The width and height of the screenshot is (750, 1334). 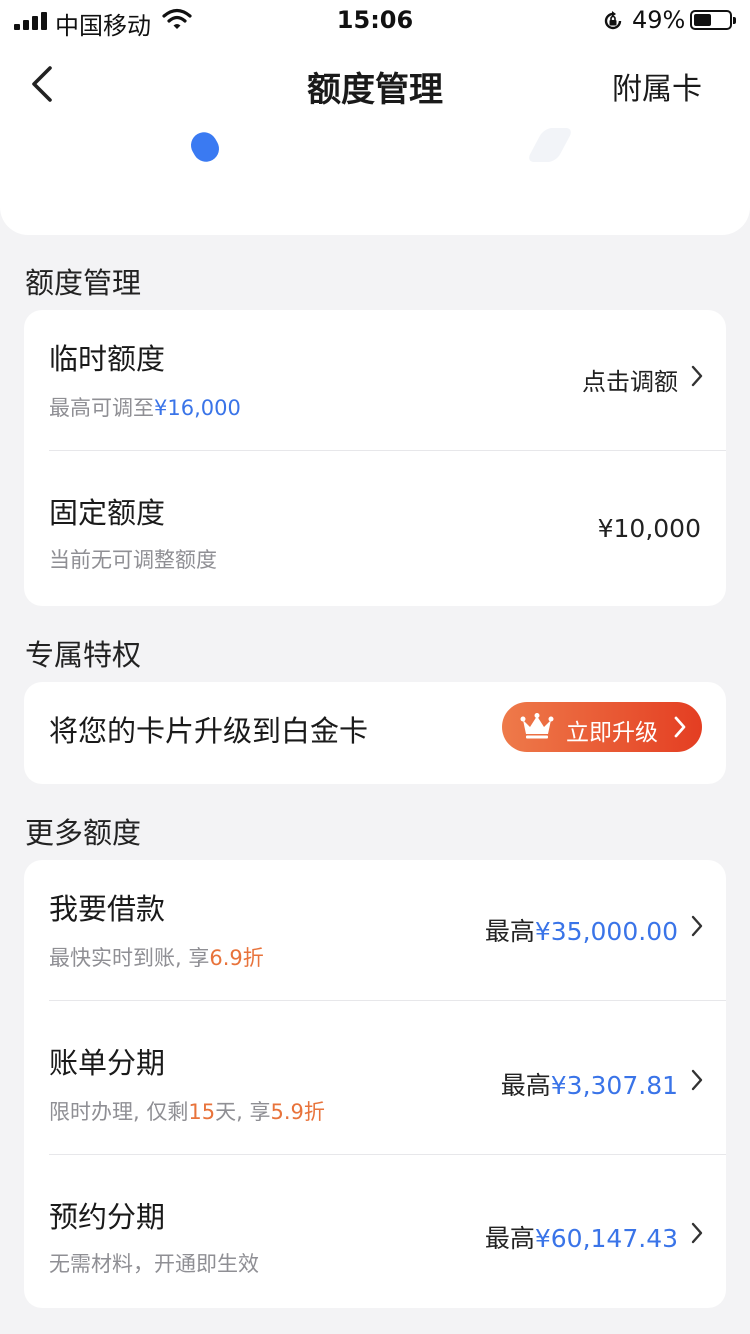 What do you see at coordinates (83, 833) in the screenshot?
I see `section-title-more: 更多额度` at bounding box center [83, 833].